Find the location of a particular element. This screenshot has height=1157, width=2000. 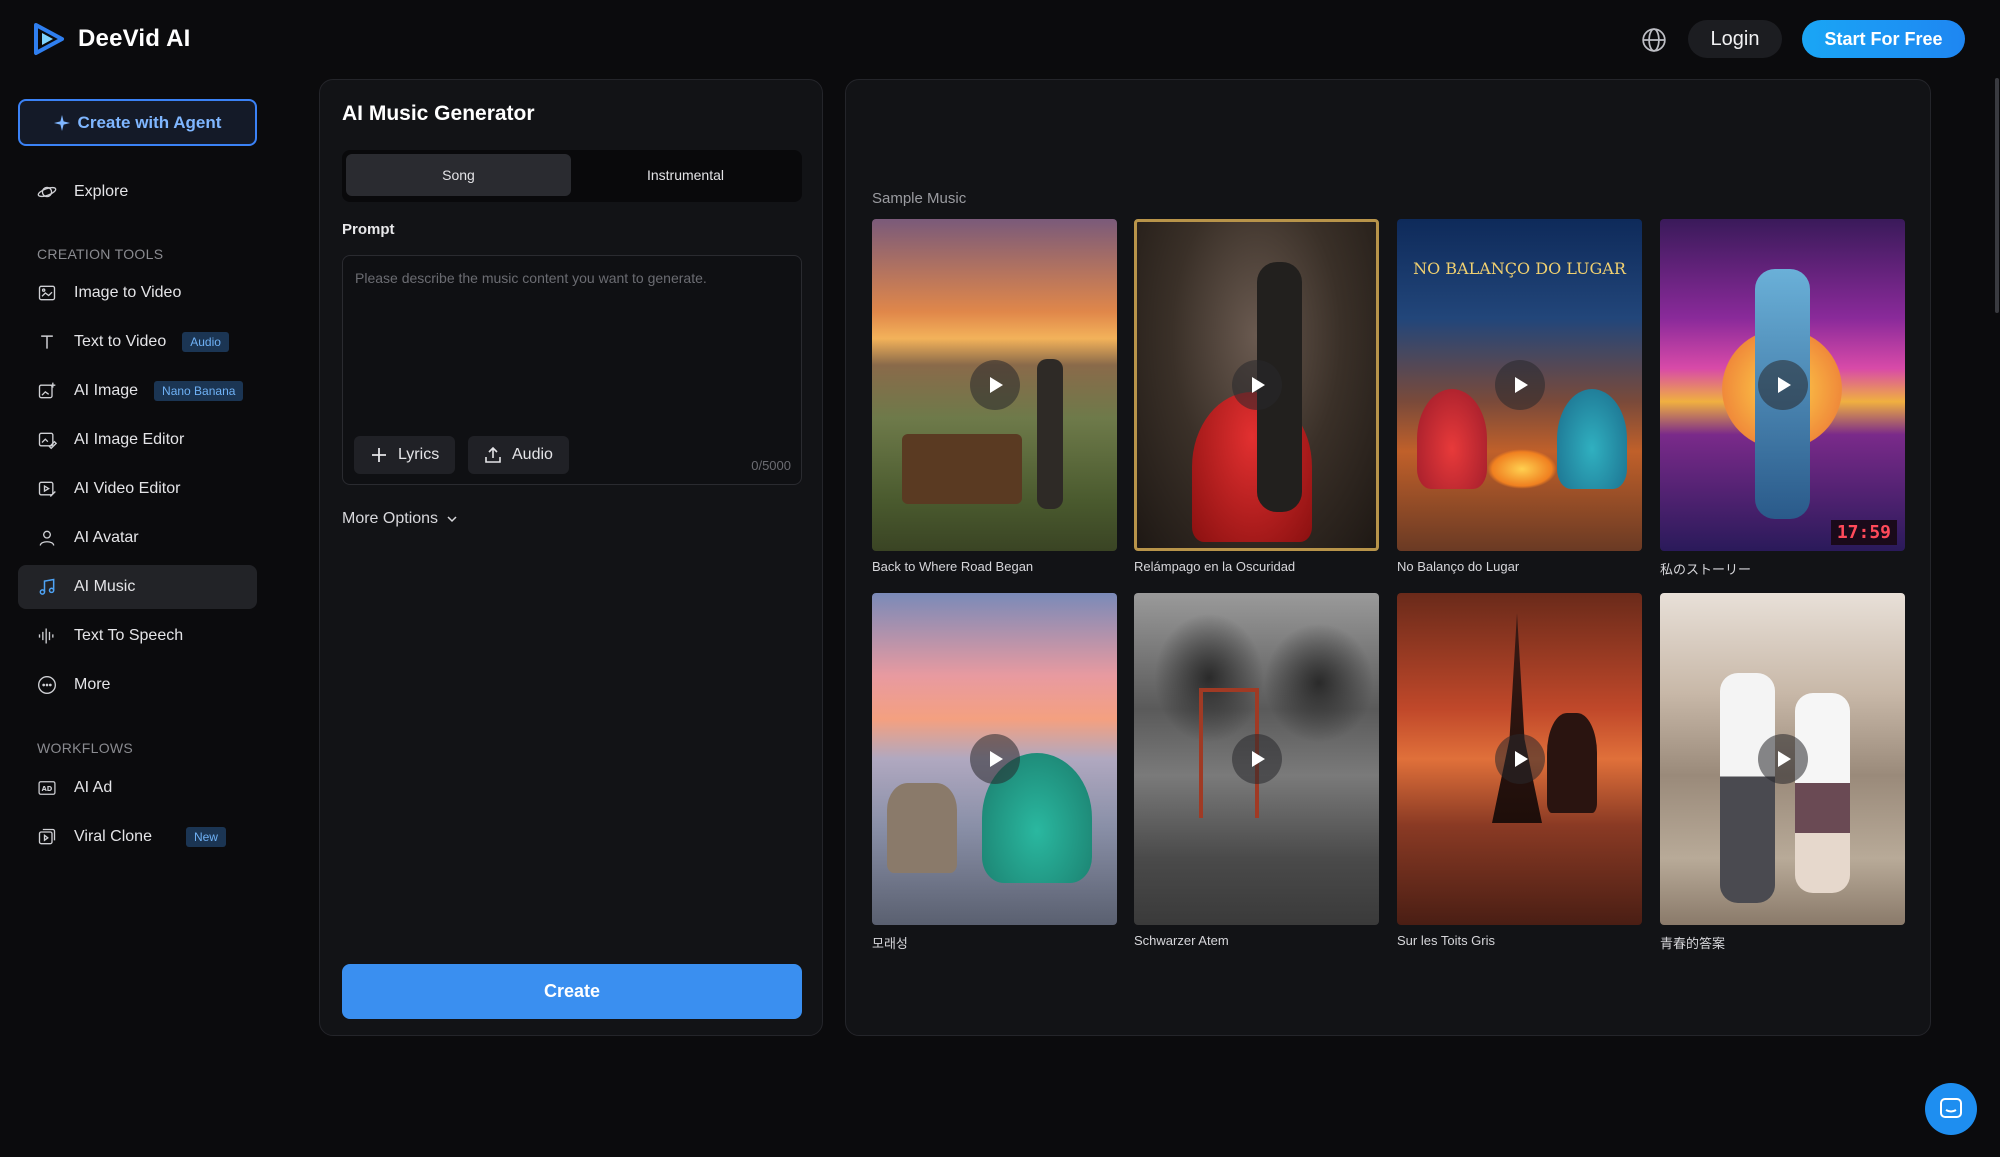

sidebar-item-viral-clone: Viral Clone New is located at coordinates (137, 837).